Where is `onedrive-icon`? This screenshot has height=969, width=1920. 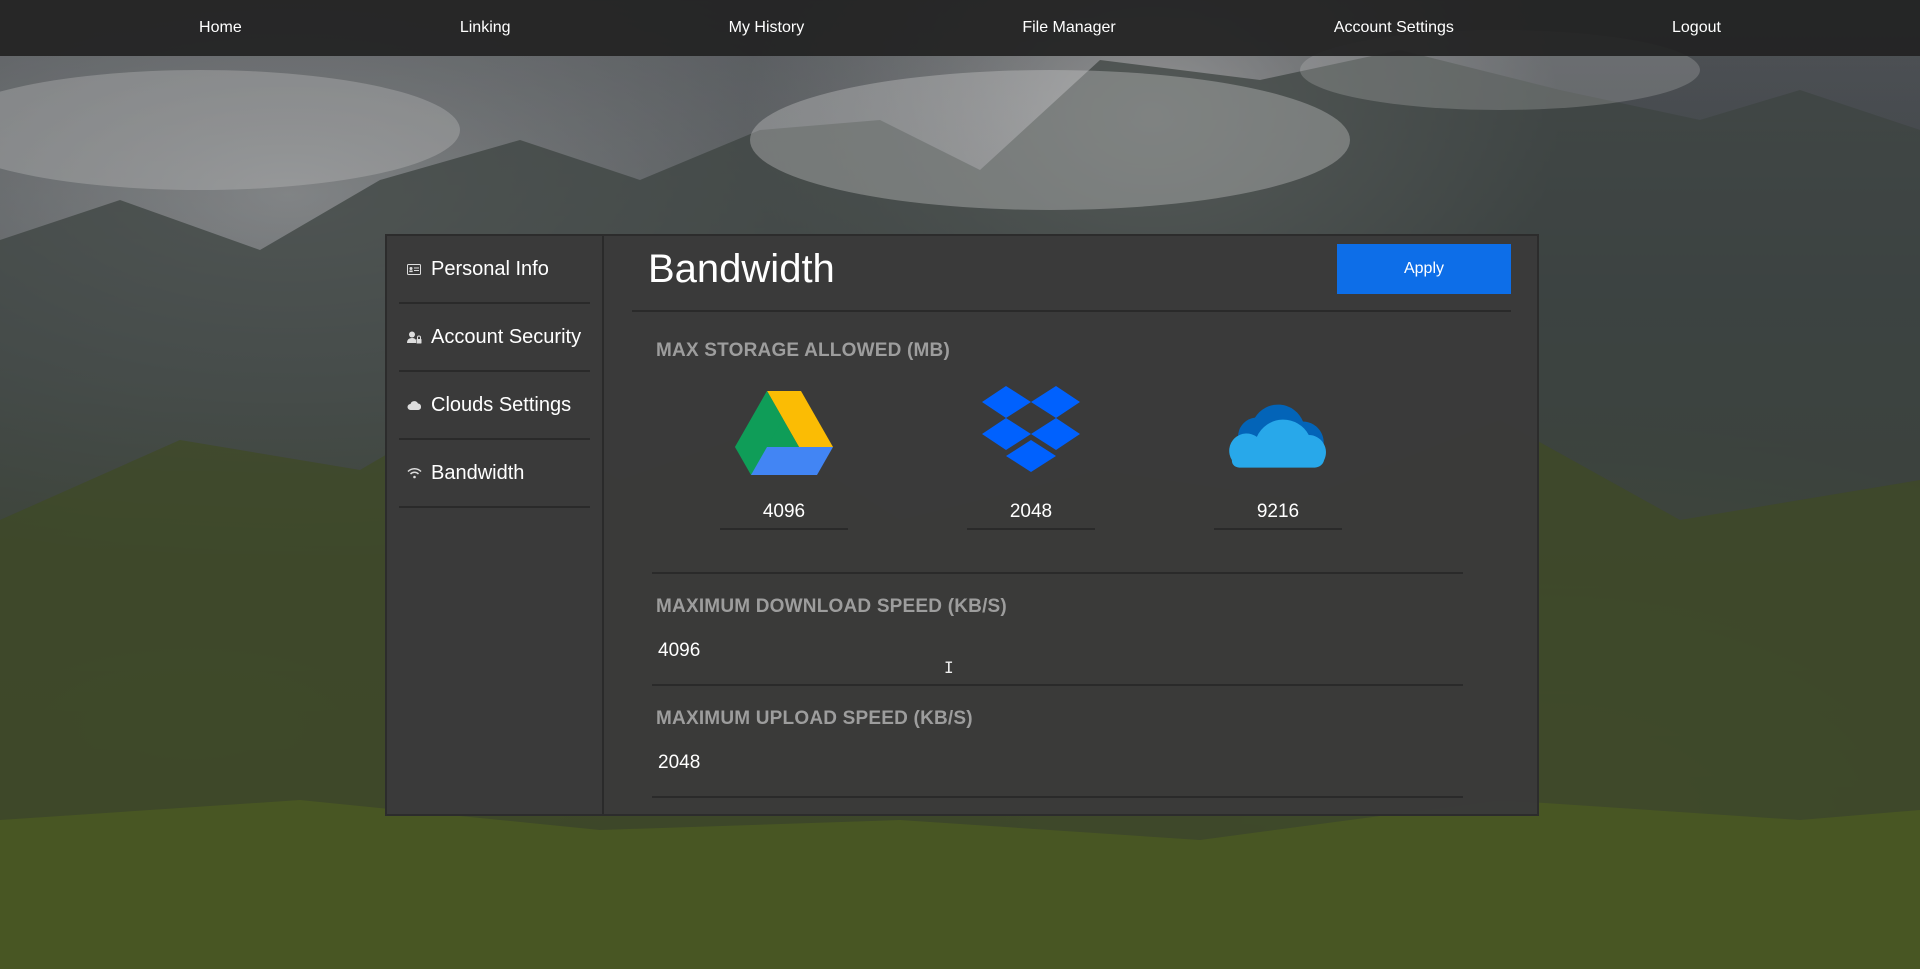
onedrive-icon is located at coordinates (1278, 434).